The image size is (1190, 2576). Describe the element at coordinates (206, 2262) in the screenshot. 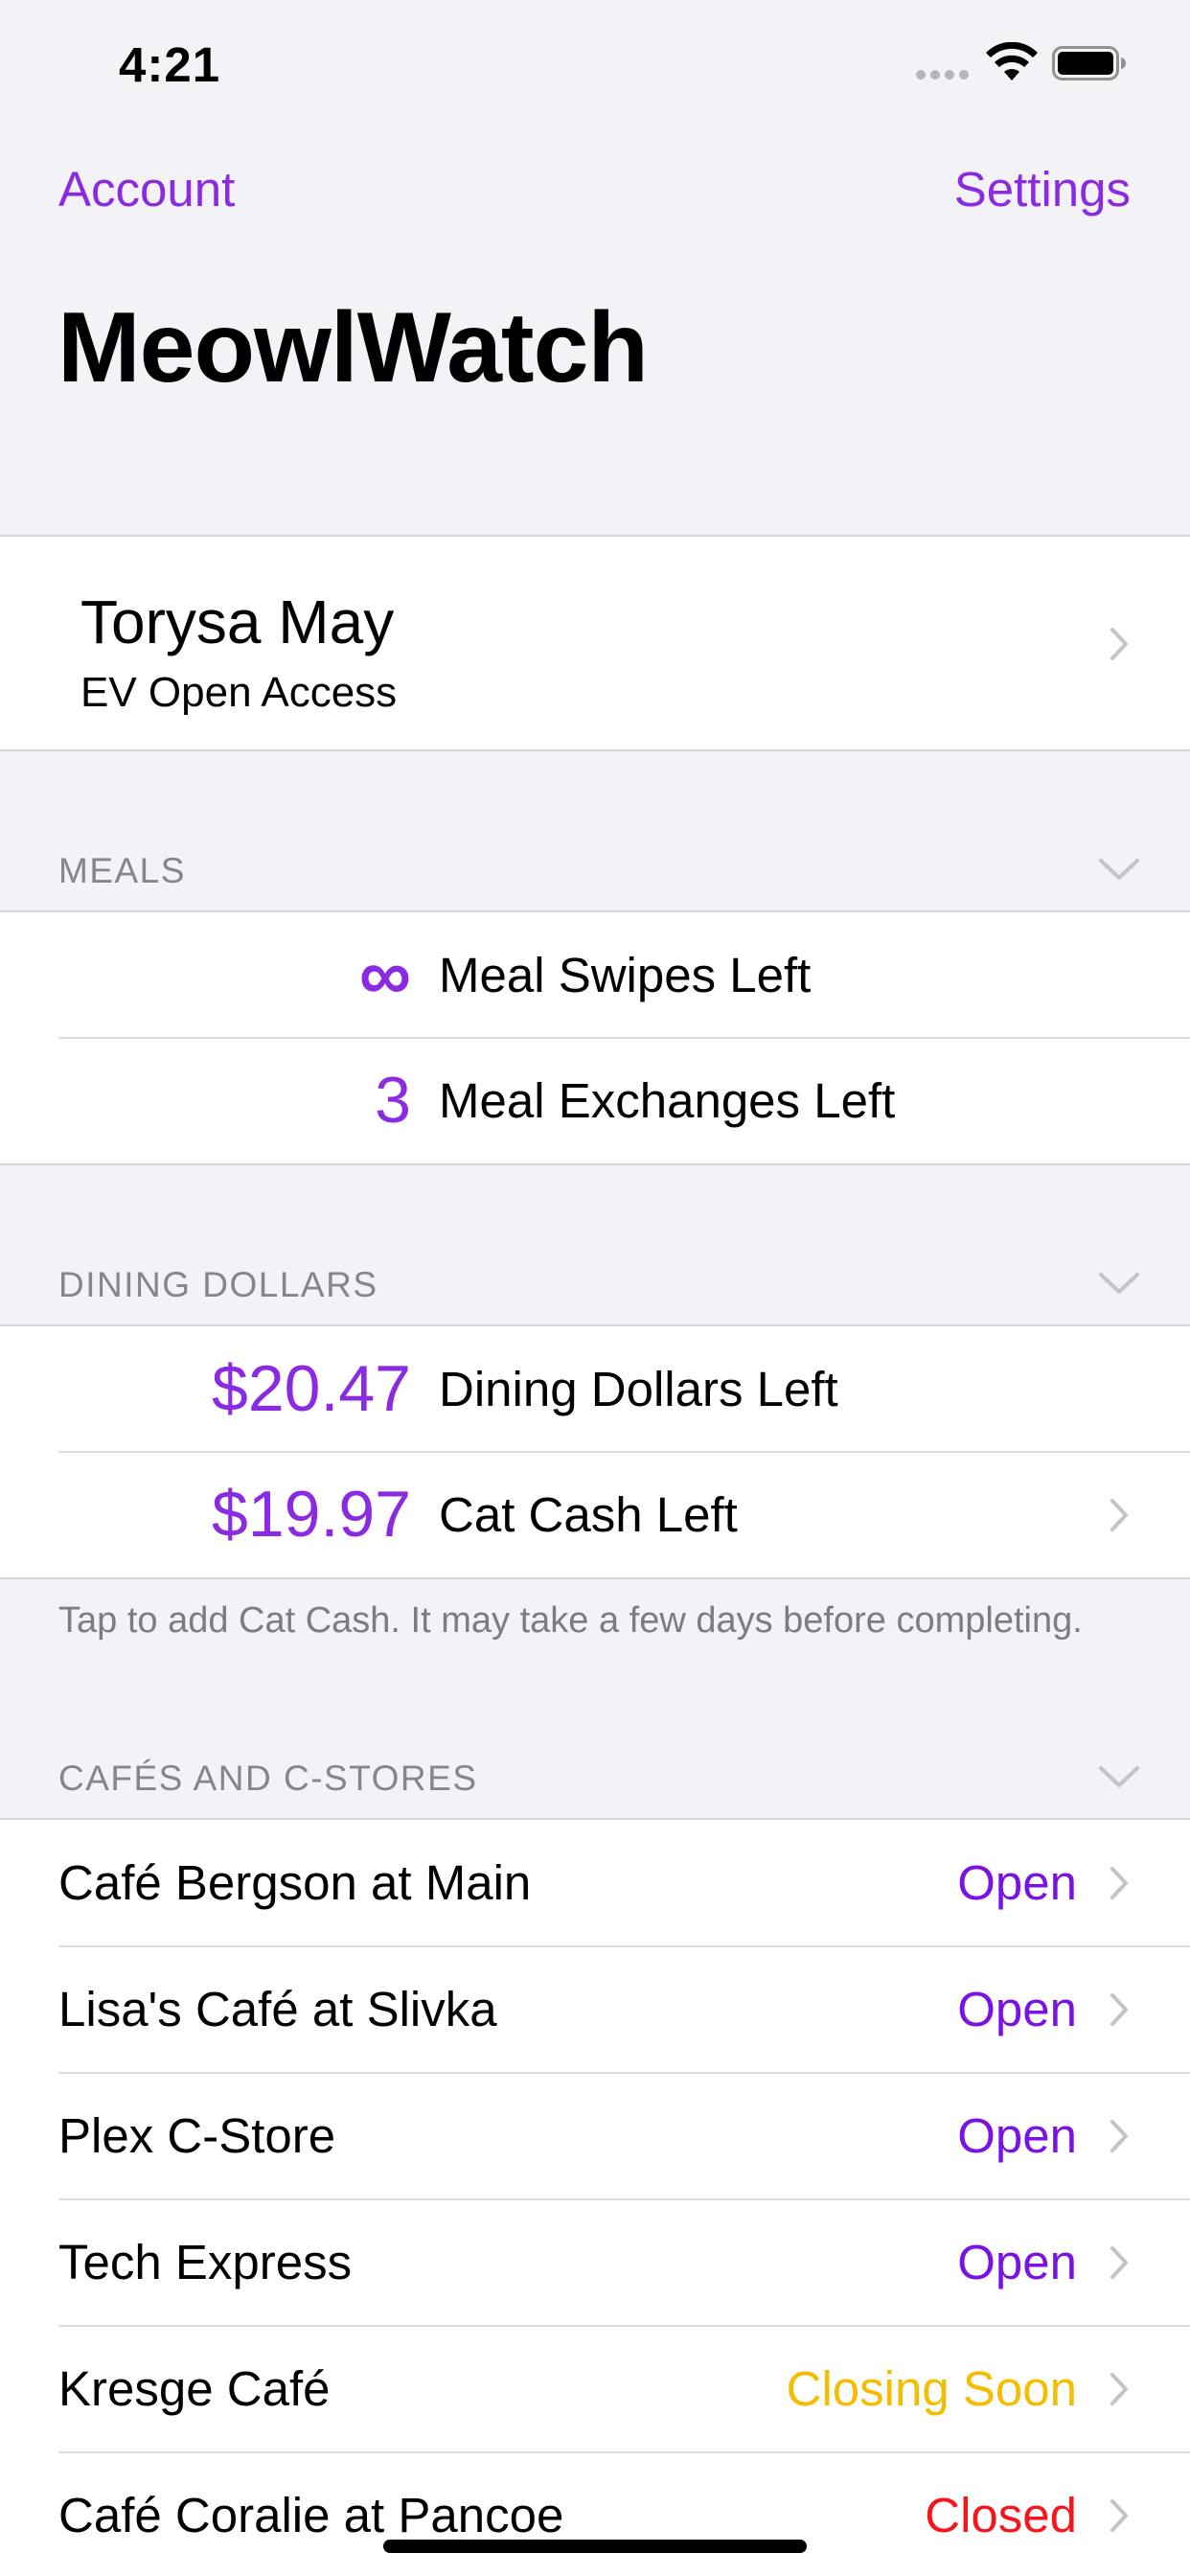

I see `cafe-name: Tech Express` at that location.